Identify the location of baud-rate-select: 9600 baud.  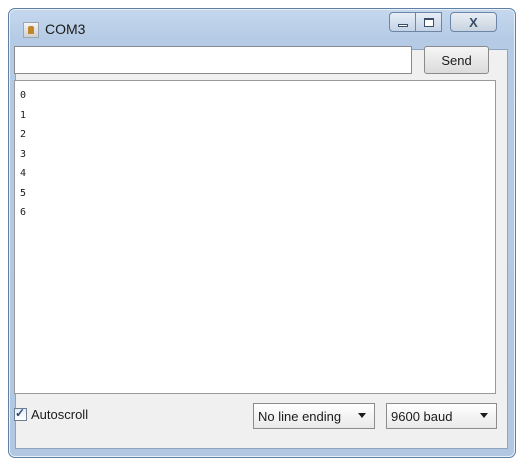
(441, 416).